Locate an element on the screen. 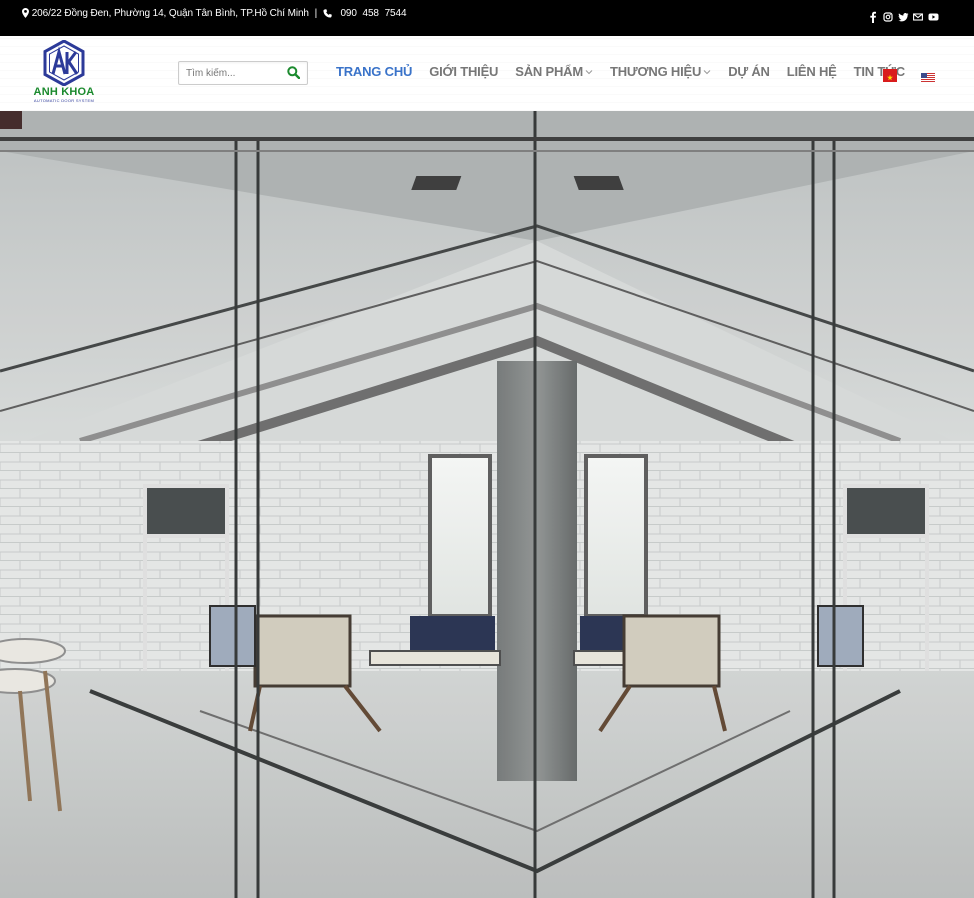 The image size is (974, 898). logo: ANH KHOA AUTOMATIC DOOR SYSTEM is located at coordinates (64, 73).